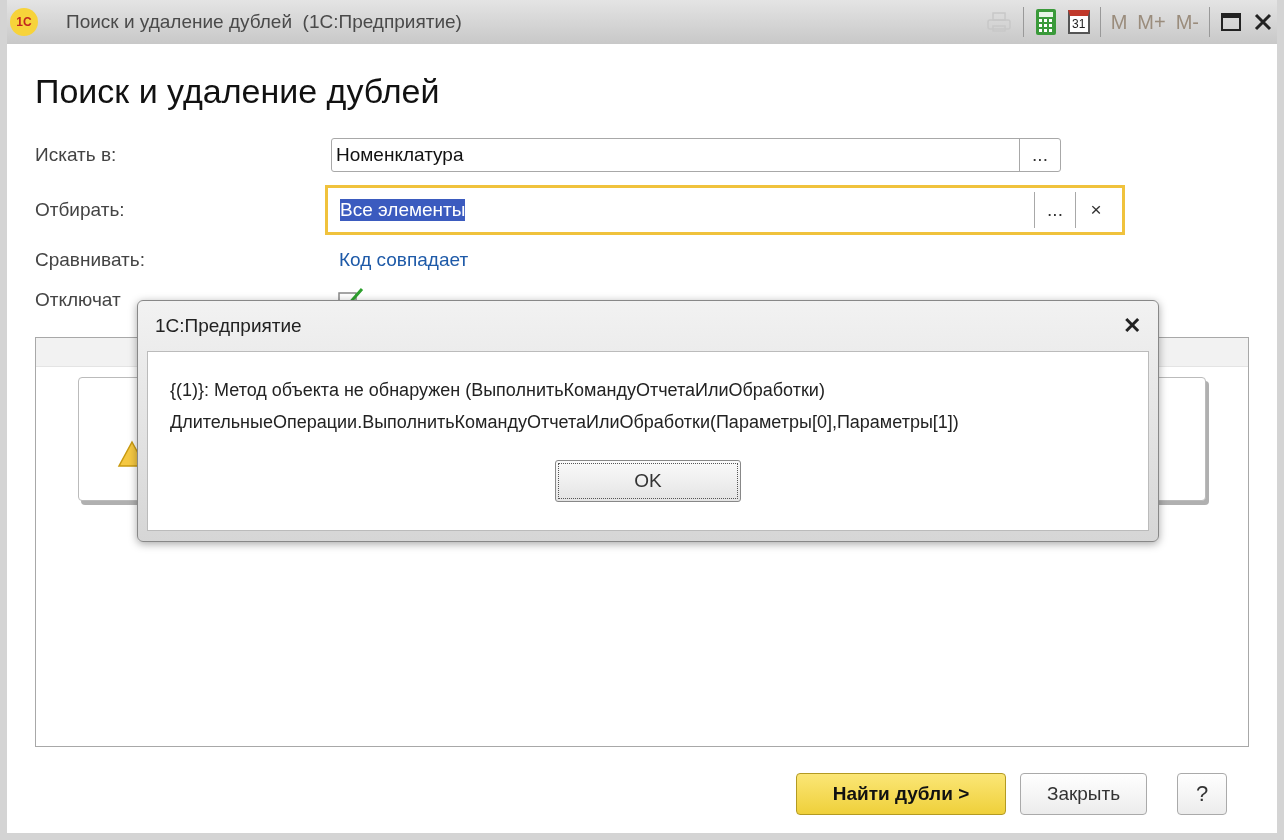  I want to click on form-heading: Поиск и удаление дублей, so click(238, 91).